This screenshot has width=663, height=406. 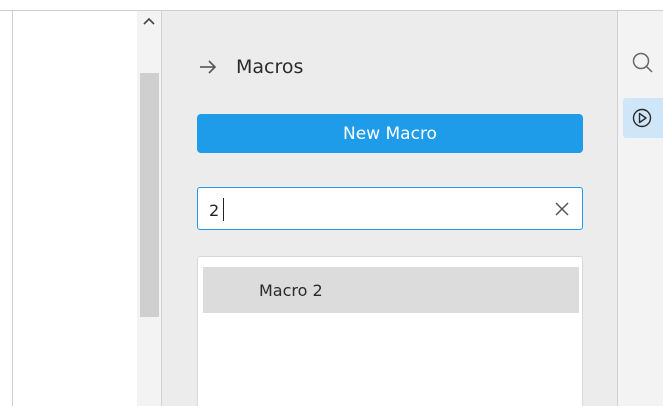 I want to click on sidebar-macros-button, so click(x=643, y=118).